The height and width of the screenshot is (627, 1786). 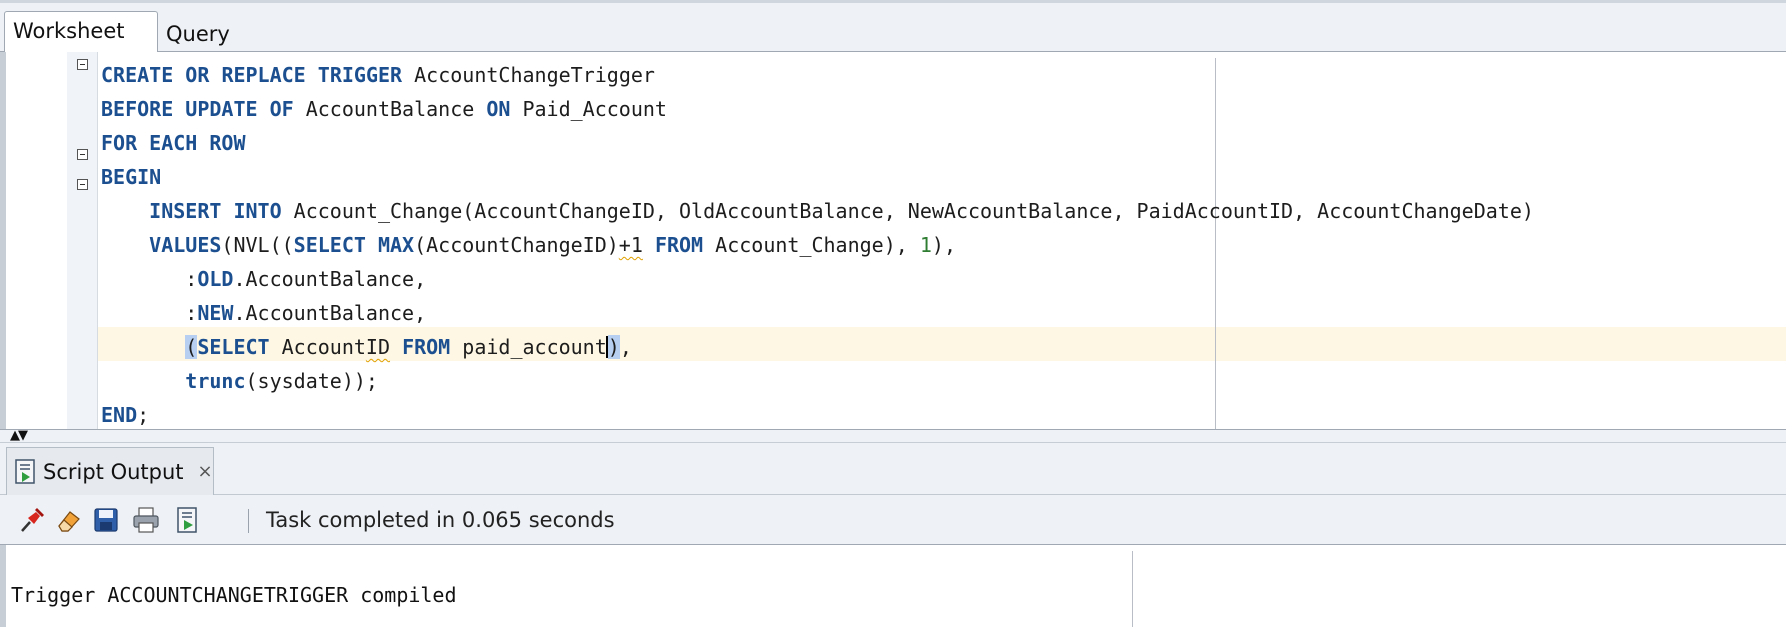 What do you see at coordinates (893, 586) in the screenshot?
I see `script-output-area: Trigger ACCOUNTCHANGETRIGGER compiled` at bounding box center [893, 586].